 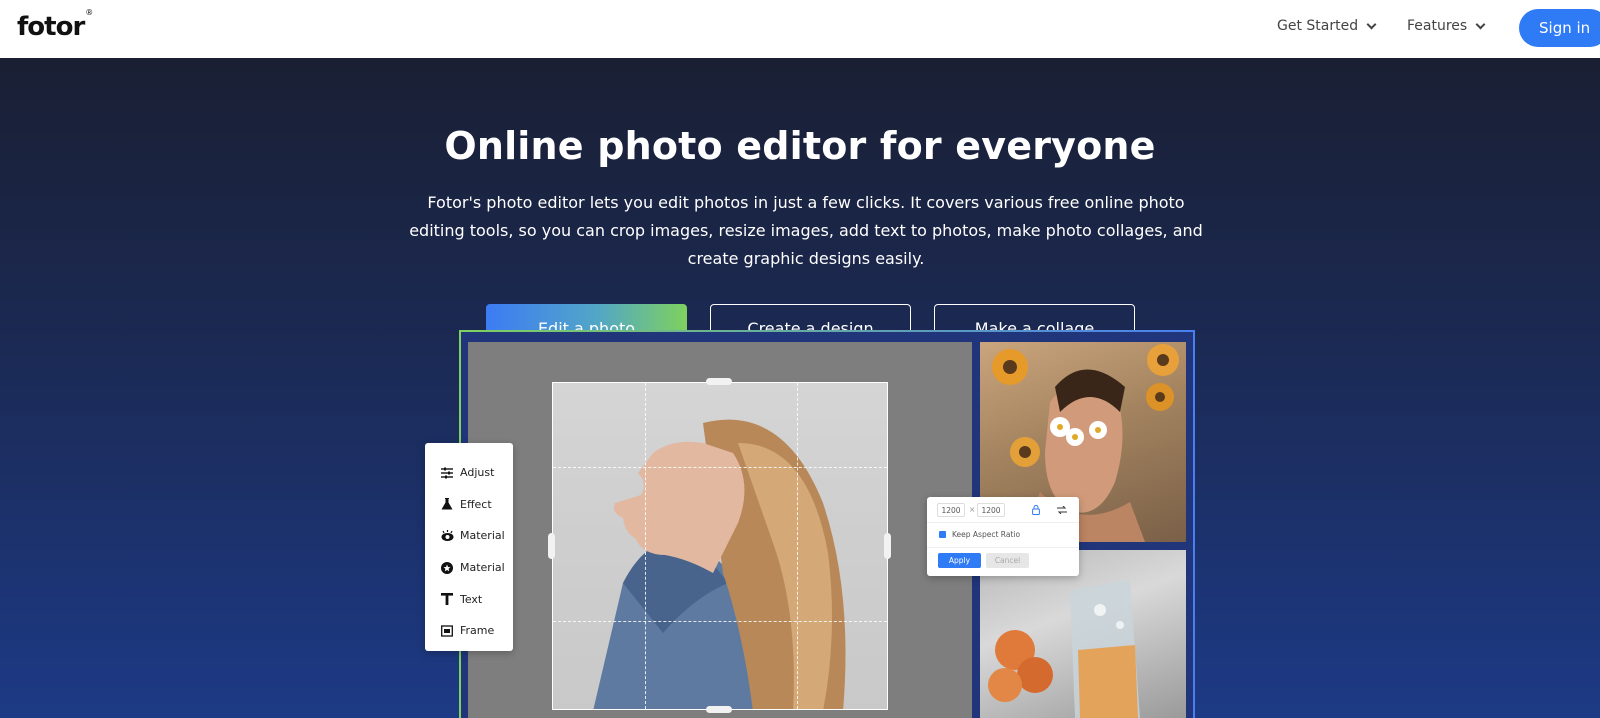 What do you see at coordinates (1062, 510) in the screenshot?
I see `swap-icon` at bounding box center [1062, 510].